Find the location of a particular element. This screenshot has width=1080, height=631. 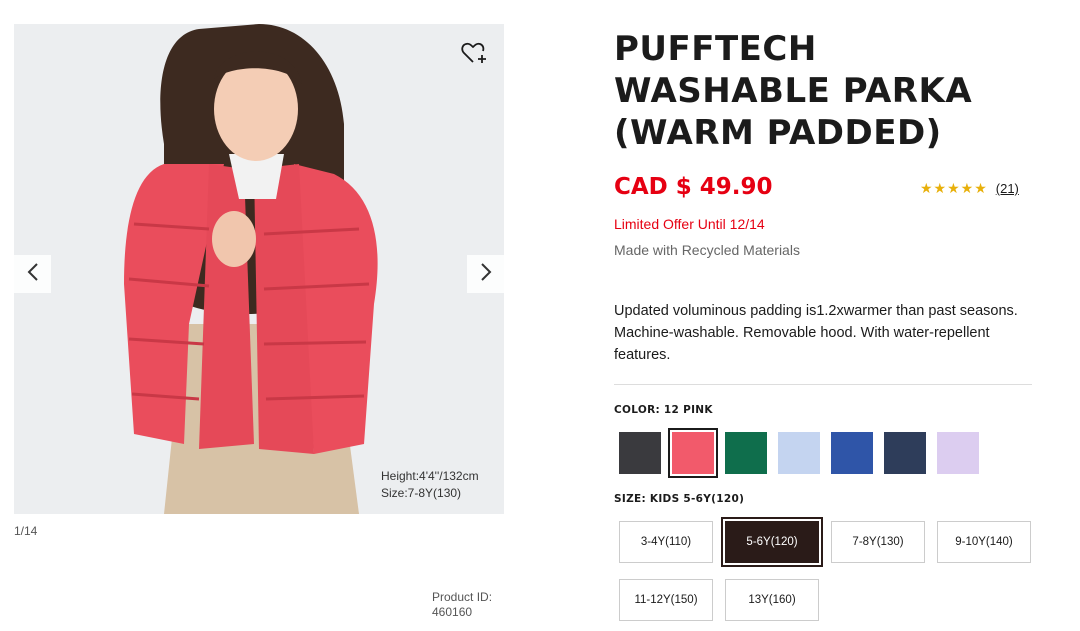

product-title-line: WASHABLE PARKA is located at coordinates (793, 91).